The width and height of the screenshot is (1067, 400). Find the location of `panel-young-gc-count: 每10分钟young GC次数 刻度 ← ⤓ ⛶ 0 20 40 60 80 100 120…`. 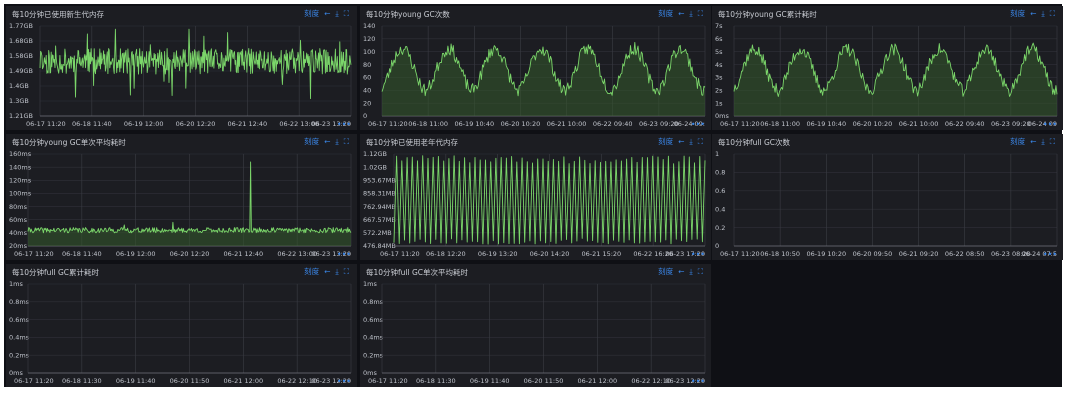

panel-young-gc-count: 每10分钟young GC次数 刻度 ← ⤓ ⛶ 0 20 40 60 80 100 120… is located at coordinates (535, 68).